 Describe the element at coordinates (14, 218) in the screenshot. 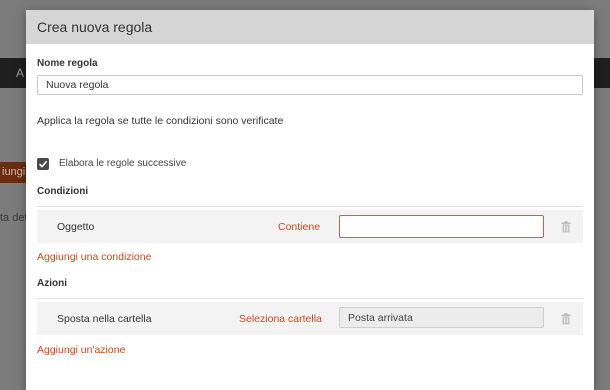

I see `background-side-text: ta det` at that location.